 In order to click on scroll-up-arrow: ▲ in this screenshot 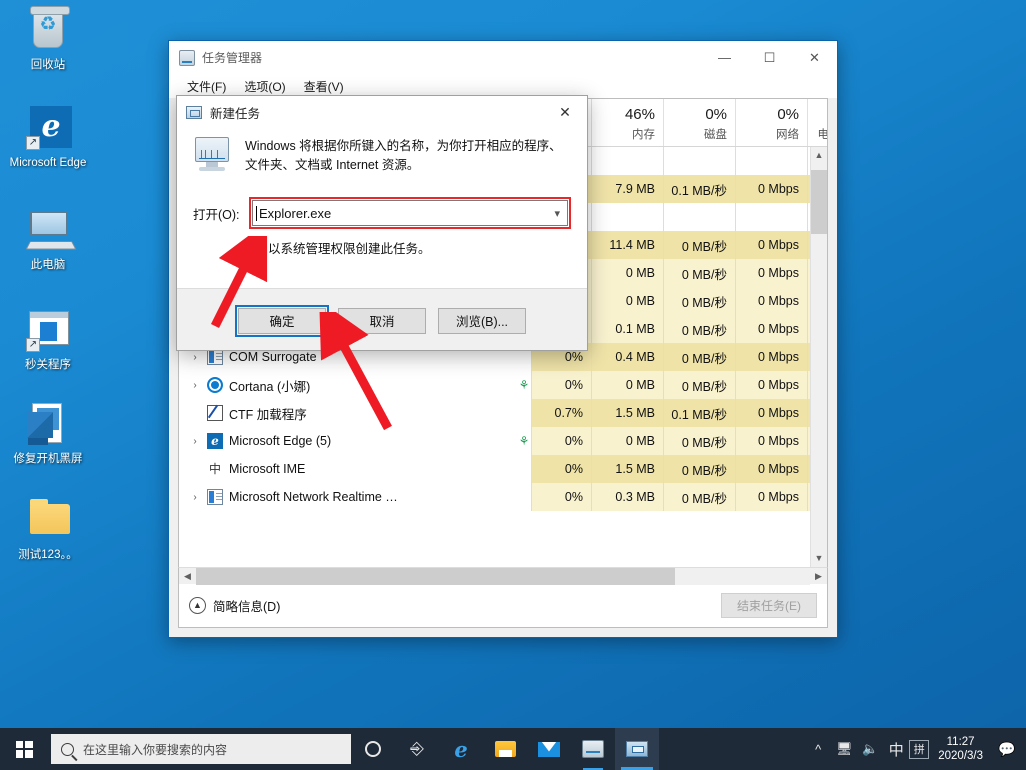, I will do `click(819, 155)`.